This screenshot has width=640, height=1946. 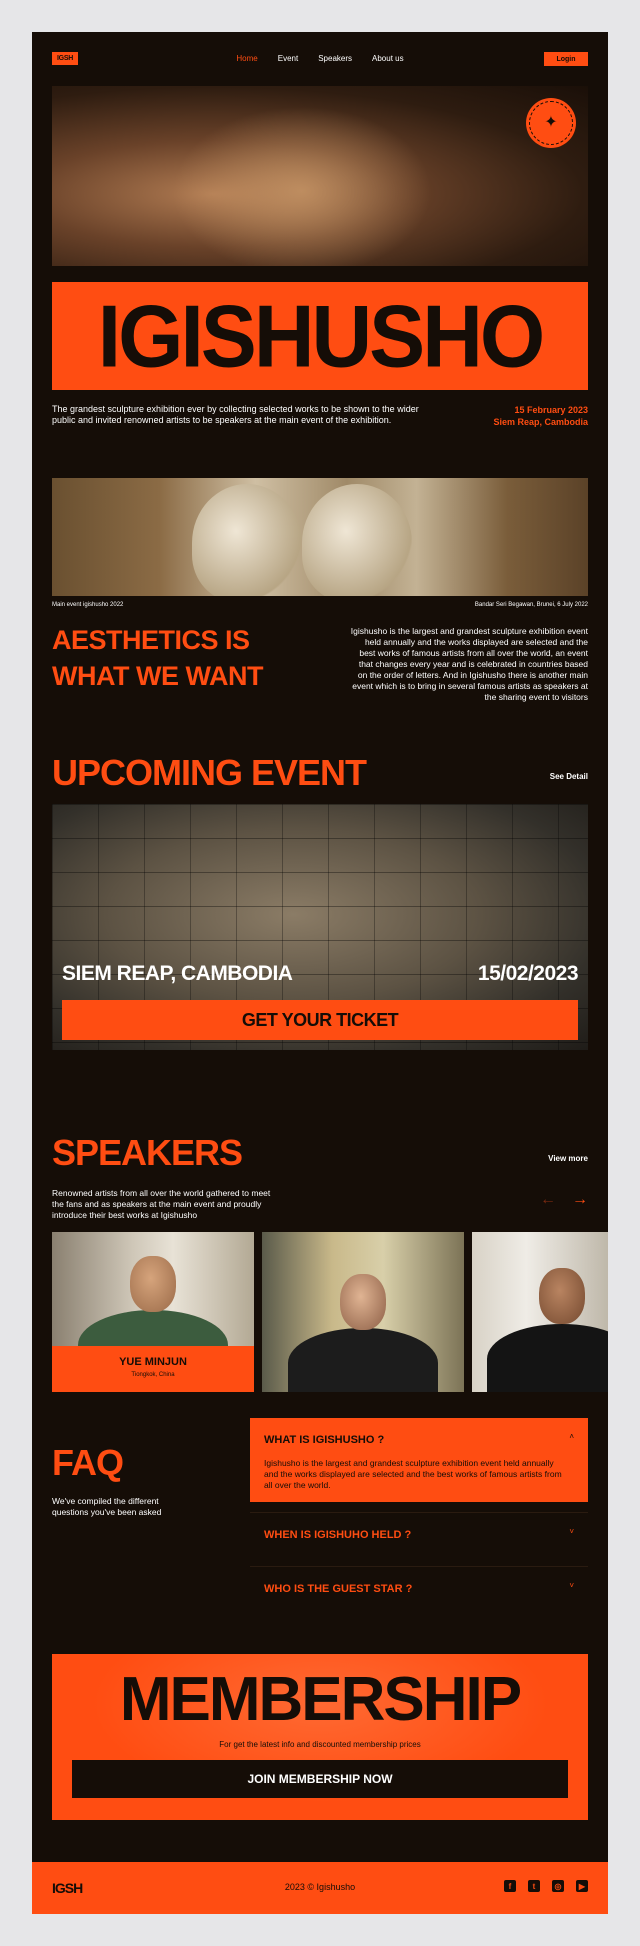 I want to click on faq-question: WHEN IS IGISHUHO HELD ?, so click(x=338, y=1535).